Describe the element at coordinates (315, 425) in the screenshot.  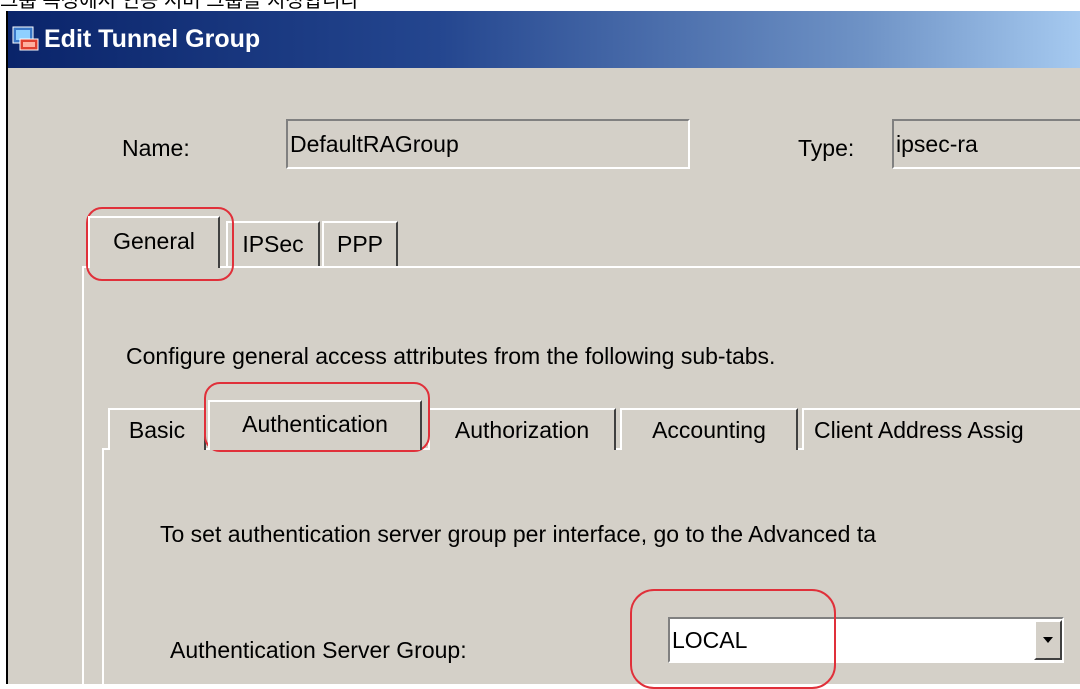
I see `subtab-authentication: Authentication` at that location.